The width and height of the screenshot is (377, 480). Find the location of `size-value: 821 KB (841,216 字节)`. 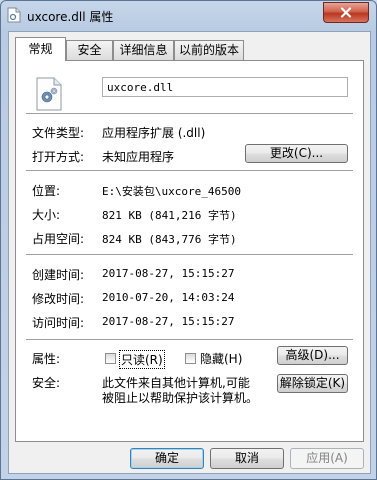

size-value: 821 KB (841,216 字节) is located at coordinates (169, 215).